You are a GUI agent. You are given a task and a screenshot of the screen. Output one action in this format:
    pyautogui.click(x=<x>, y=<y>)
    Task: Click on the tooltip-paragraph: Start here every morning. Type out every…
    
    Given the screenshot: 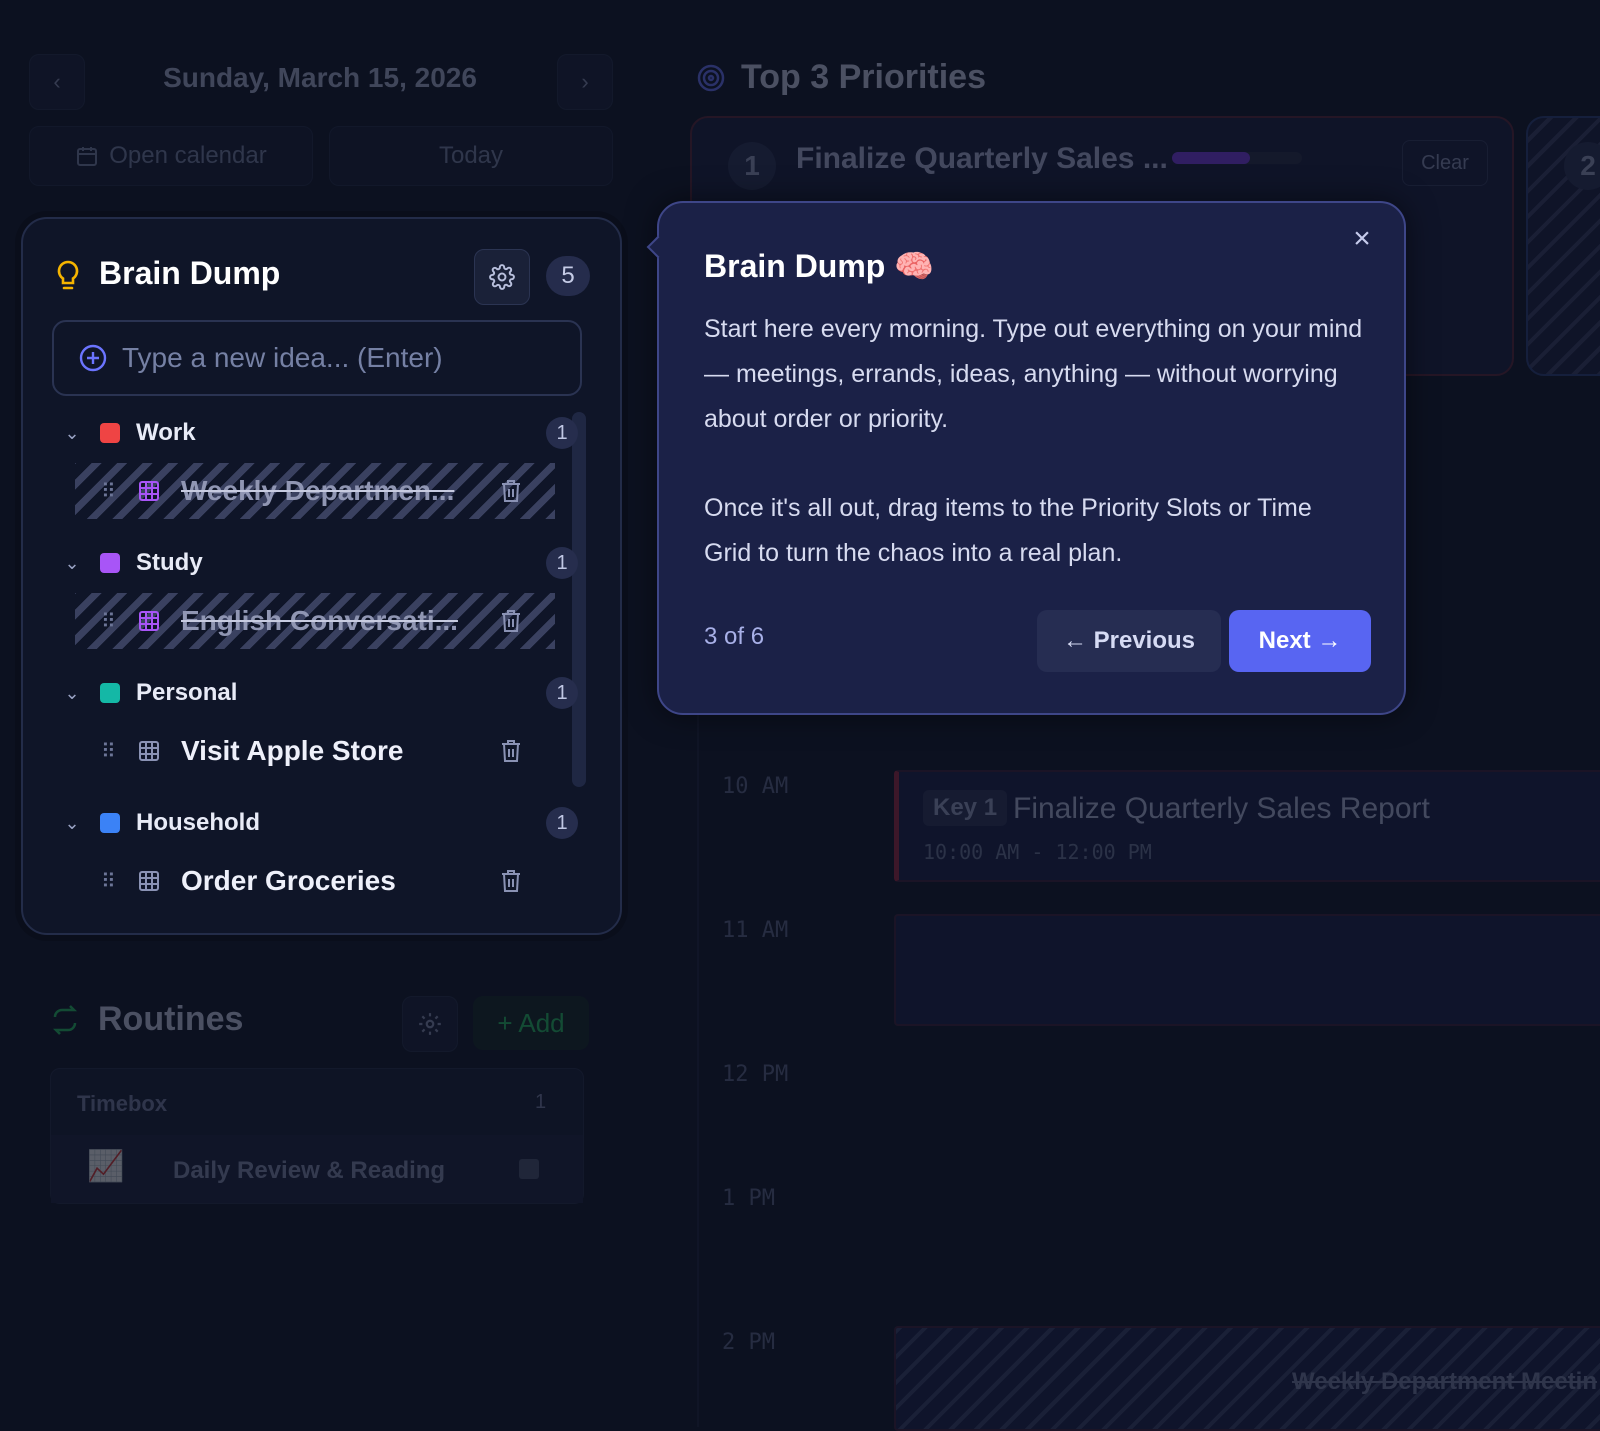 What is the action you would take?
    pyautogui.click(x=1033, y=374)
    